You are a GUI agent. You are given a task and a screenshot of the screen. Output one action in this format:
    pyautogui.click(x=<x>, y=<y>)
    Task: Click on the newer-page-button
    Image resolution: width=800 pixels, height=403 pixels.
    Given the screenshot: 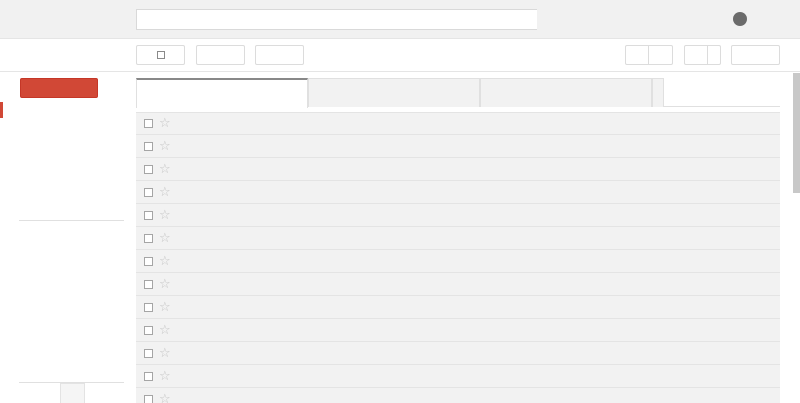 What is the action you would take?
    pyautogui.click(x=637, y=55)
    